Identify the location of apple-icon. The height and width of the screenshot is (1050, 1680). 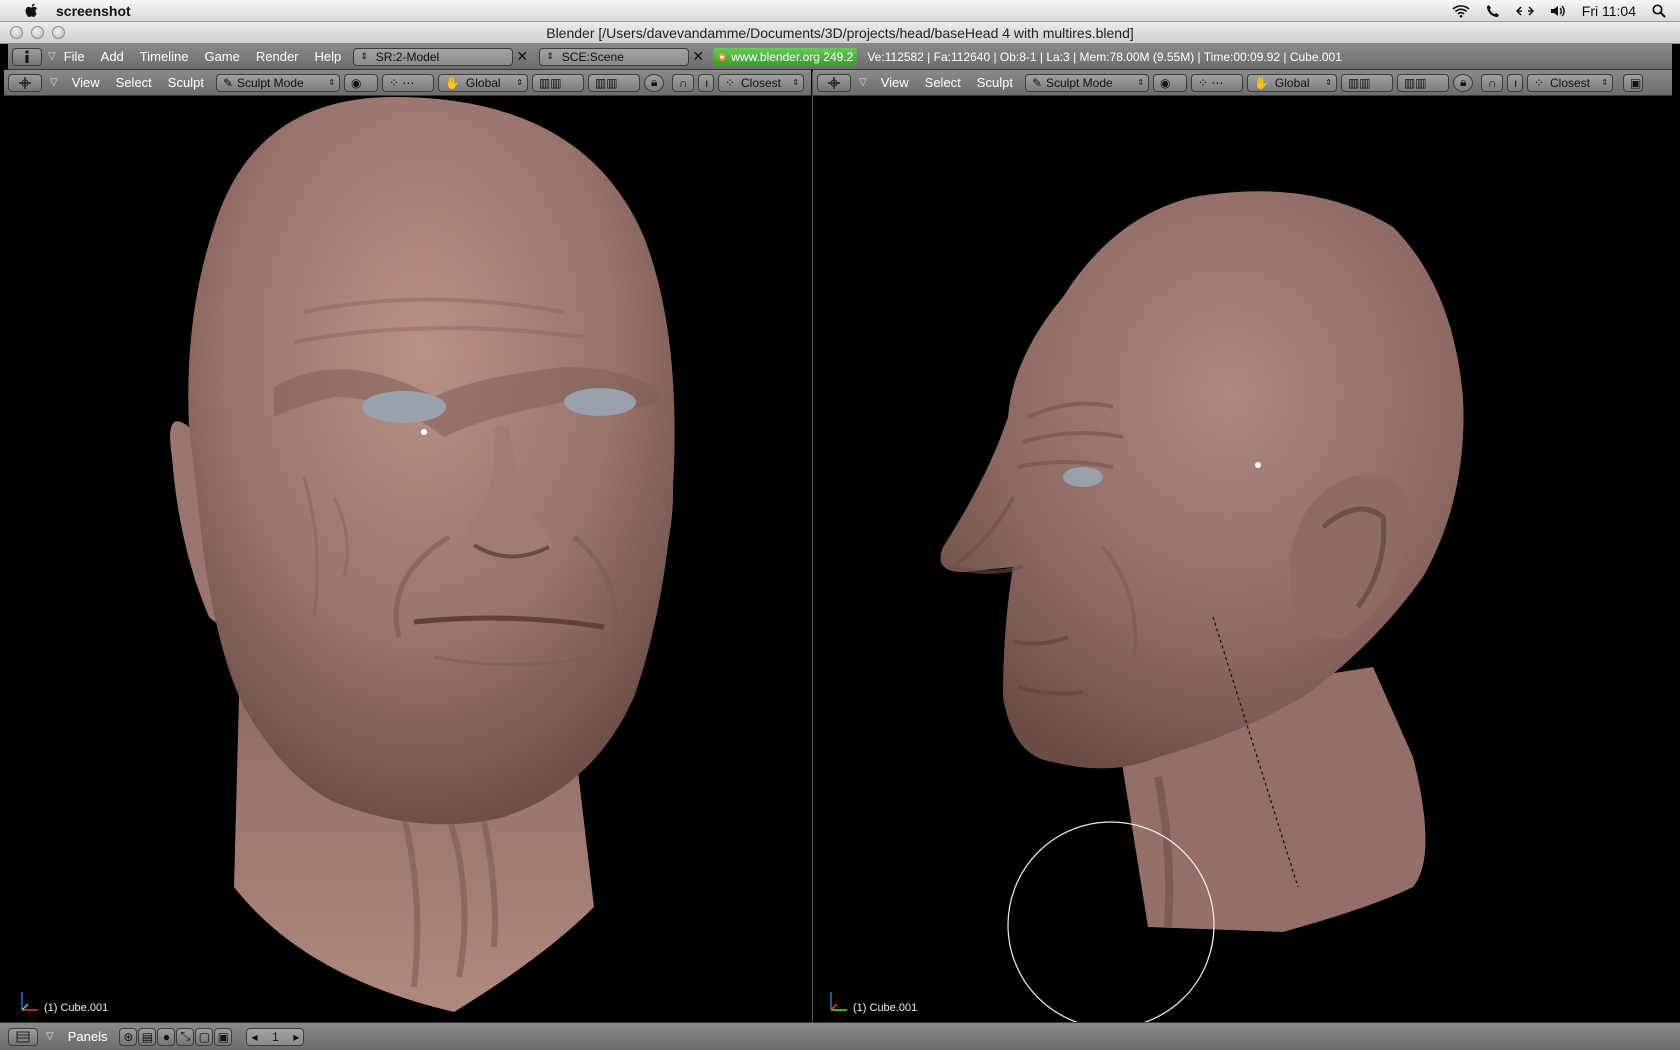
(32, 11).